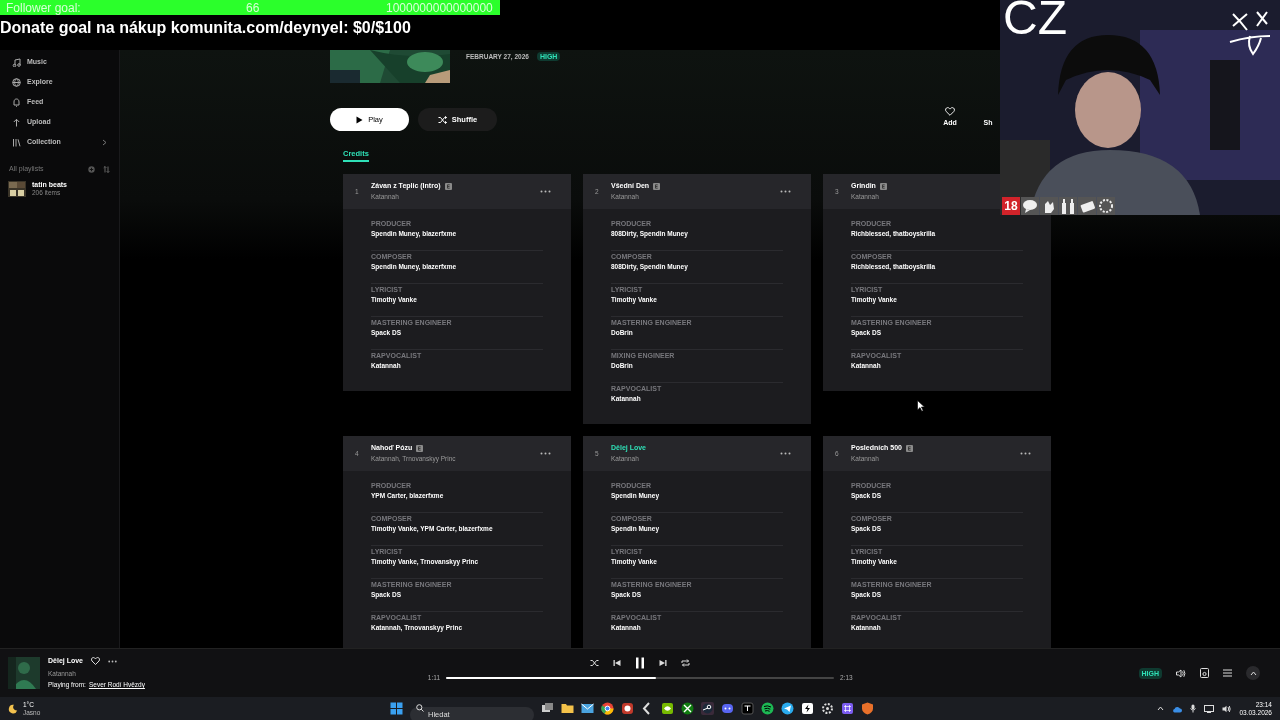  Describe the element at coordinates (205, 28) in the screenshot. I see `donate-goal-text: Donate goal na nákup komunita.com/deynyel: $0/$100` at that location.